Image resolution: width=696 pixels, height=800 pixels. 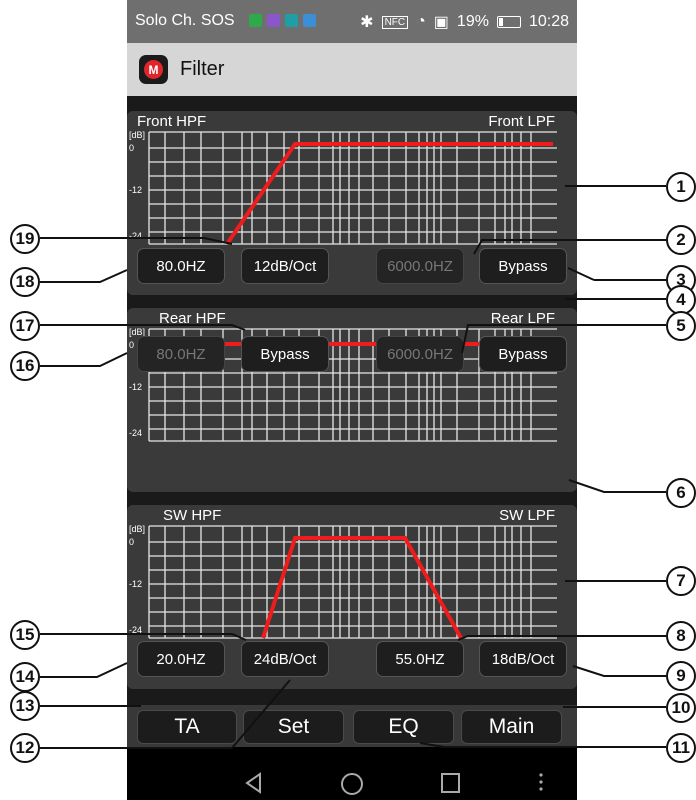 What do you see at coordinates (291, 20) in the screenshot?
I see `notification-chat-icon` at bounding box center [291, 20].